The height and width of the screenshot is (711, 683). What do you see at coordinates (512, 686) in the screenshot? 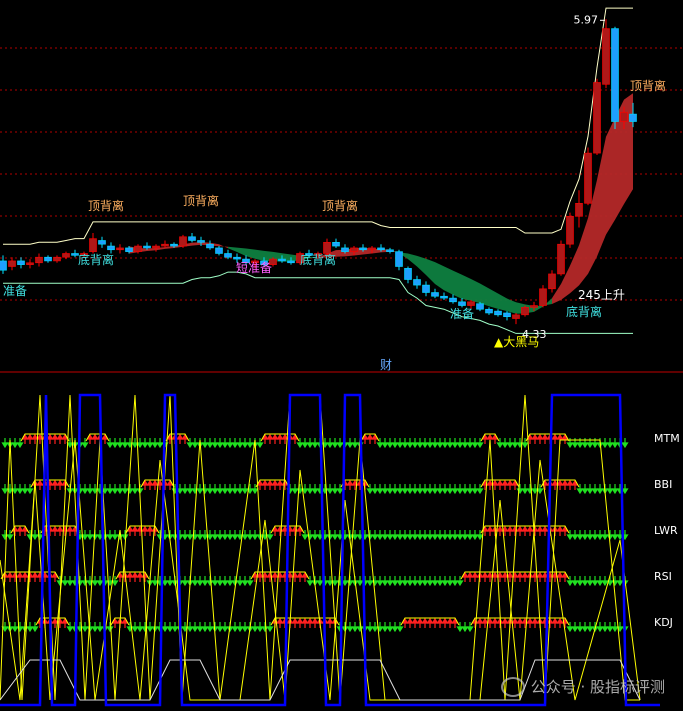
I see `wechat-icon` at bounding box center [512, 686].